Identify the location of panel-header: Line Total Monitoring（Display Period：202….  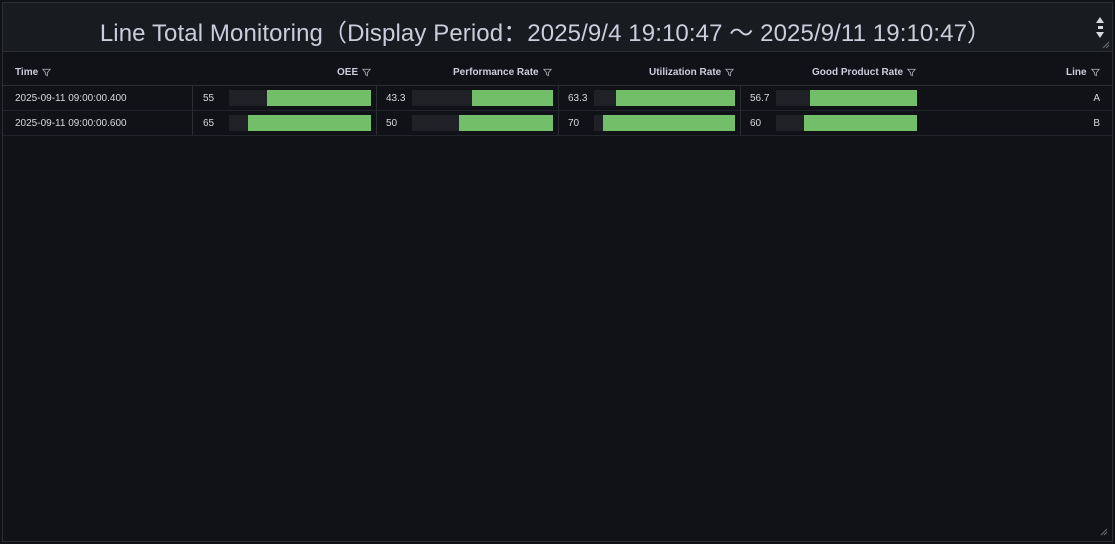
(557, 27).